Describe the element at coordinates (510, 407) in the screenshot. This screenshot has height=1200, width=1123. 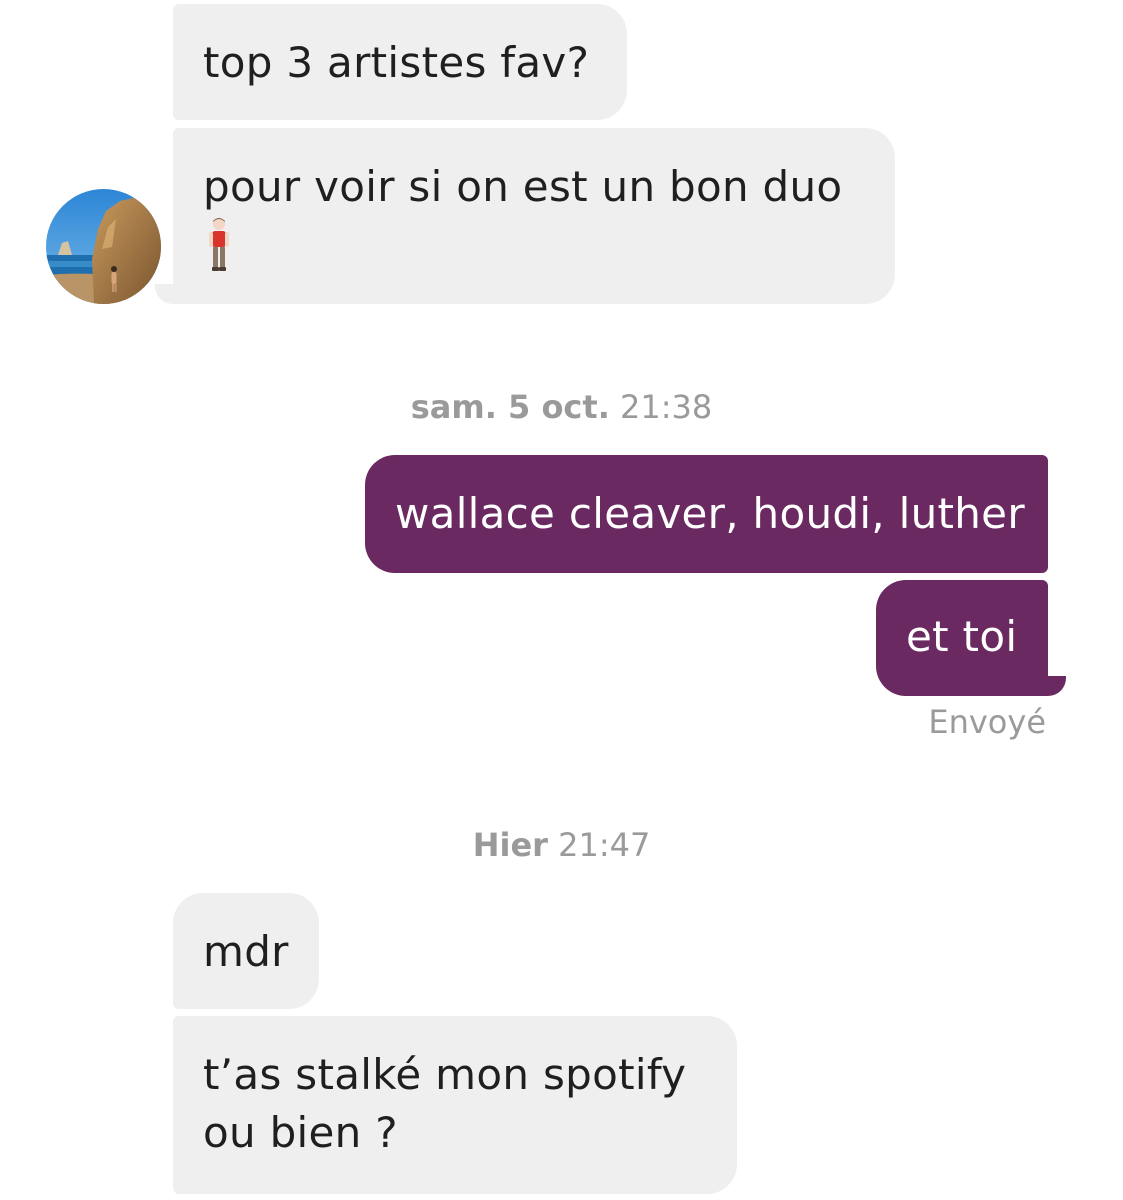
I see `timestamp-day: sam. 5 oct.` at that location.